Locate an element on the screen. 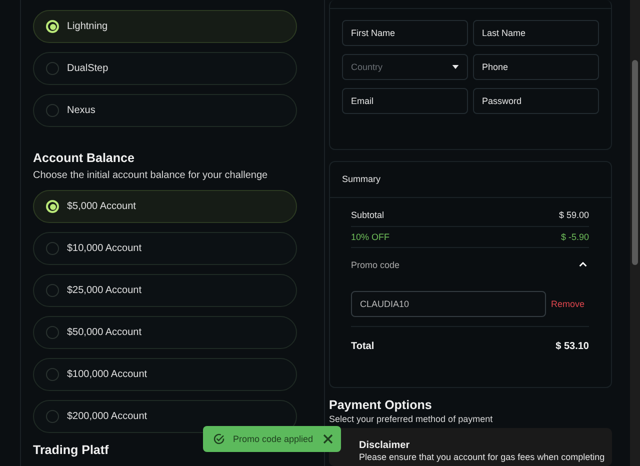 The height and width of the screenshot is (466, 640). radio-option: $5,000 Account is located at coordinates (165, 206).